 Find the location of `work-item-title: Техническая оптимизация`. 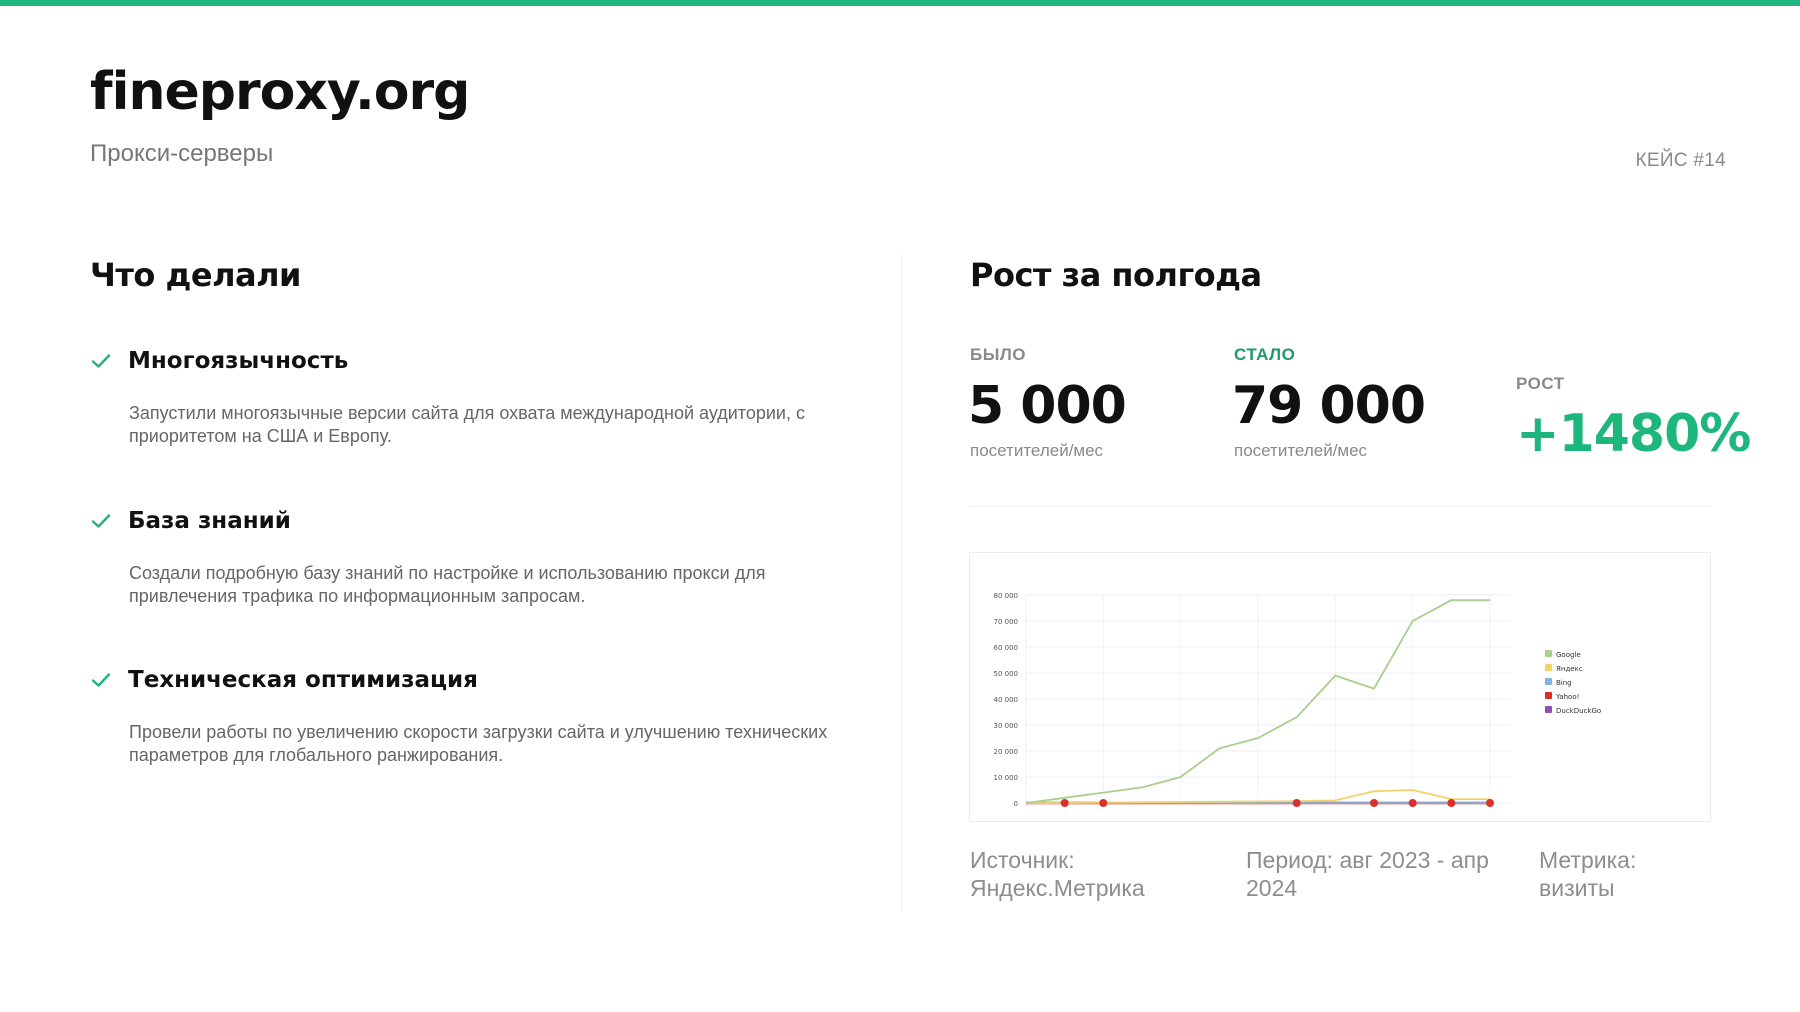

work-item-title: Техническая оптимизация is located at coordinates (303, 680).